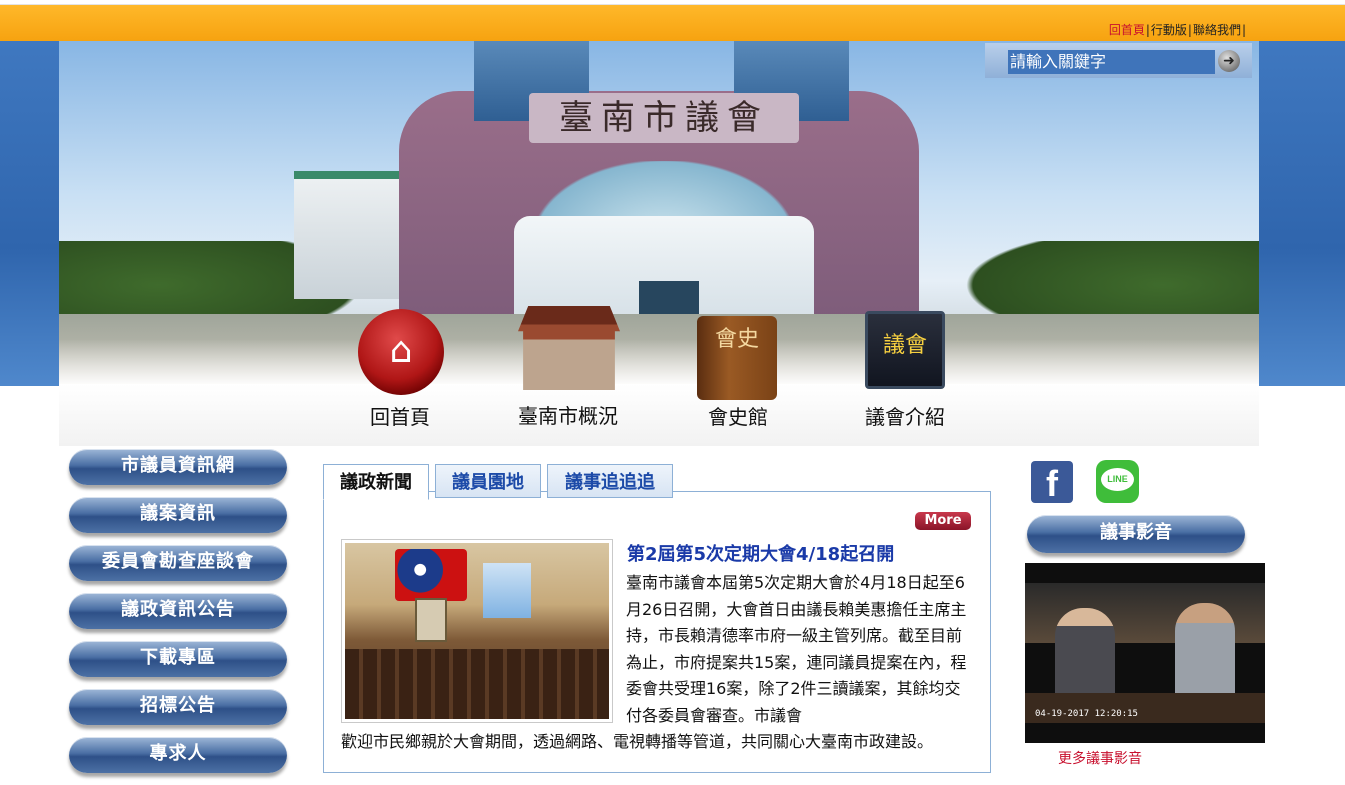 The width and height of the screenshot is (1345, 785). What do you see at coordinates (637, 741) in the screenshot?
I see `news-body-continued: 歡迎市民鄉親於大會期間，透過網路、電視轉播等管道，共同關心大臺南市政建設。` at bounding box center [637, 741].